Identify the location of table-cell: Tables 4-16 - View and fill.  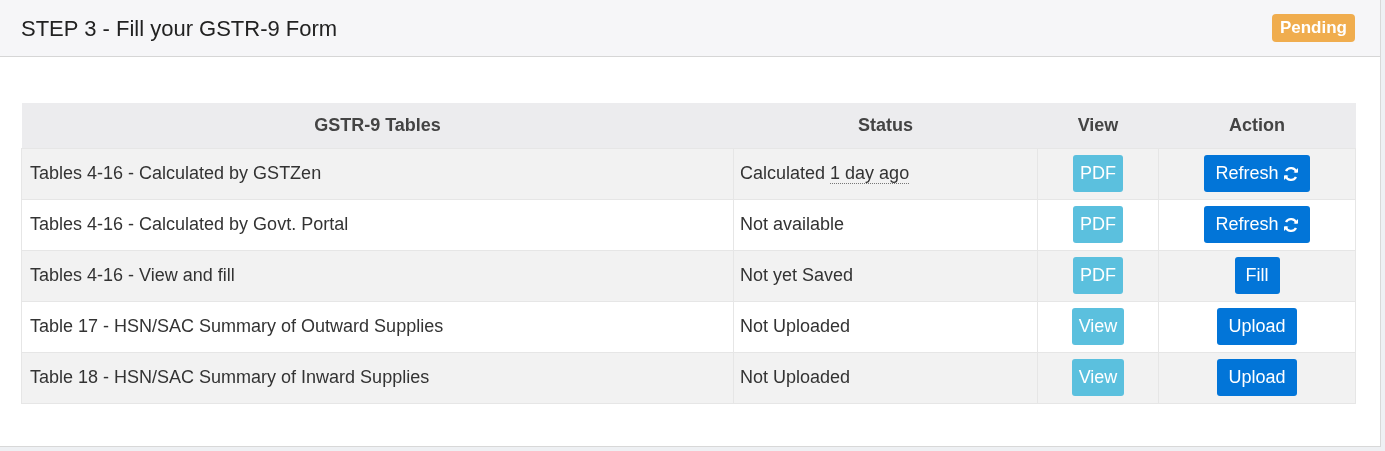
(377, 275).